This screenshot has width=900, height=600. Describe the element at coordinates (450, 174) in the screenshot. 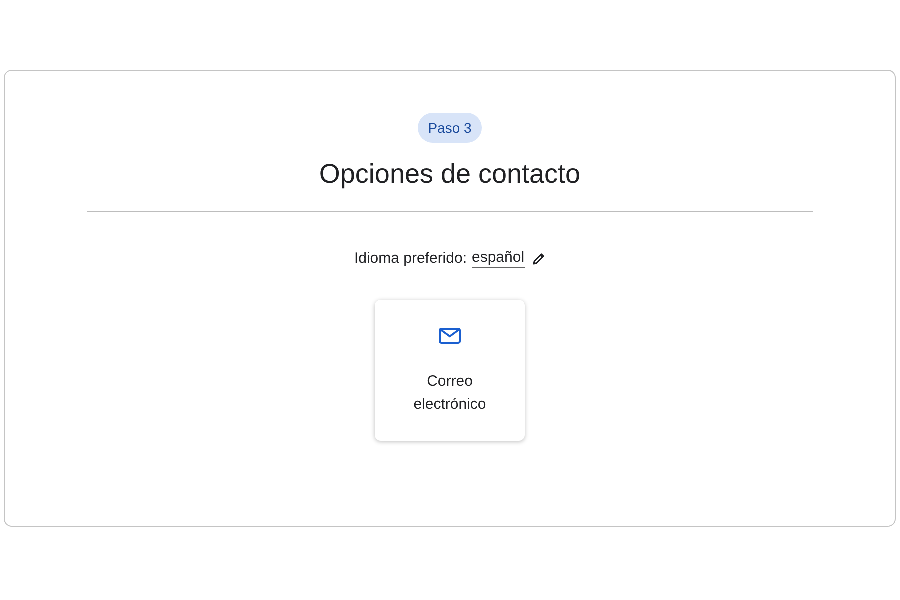

I see `page-title: Opciones de contacto` at that location.